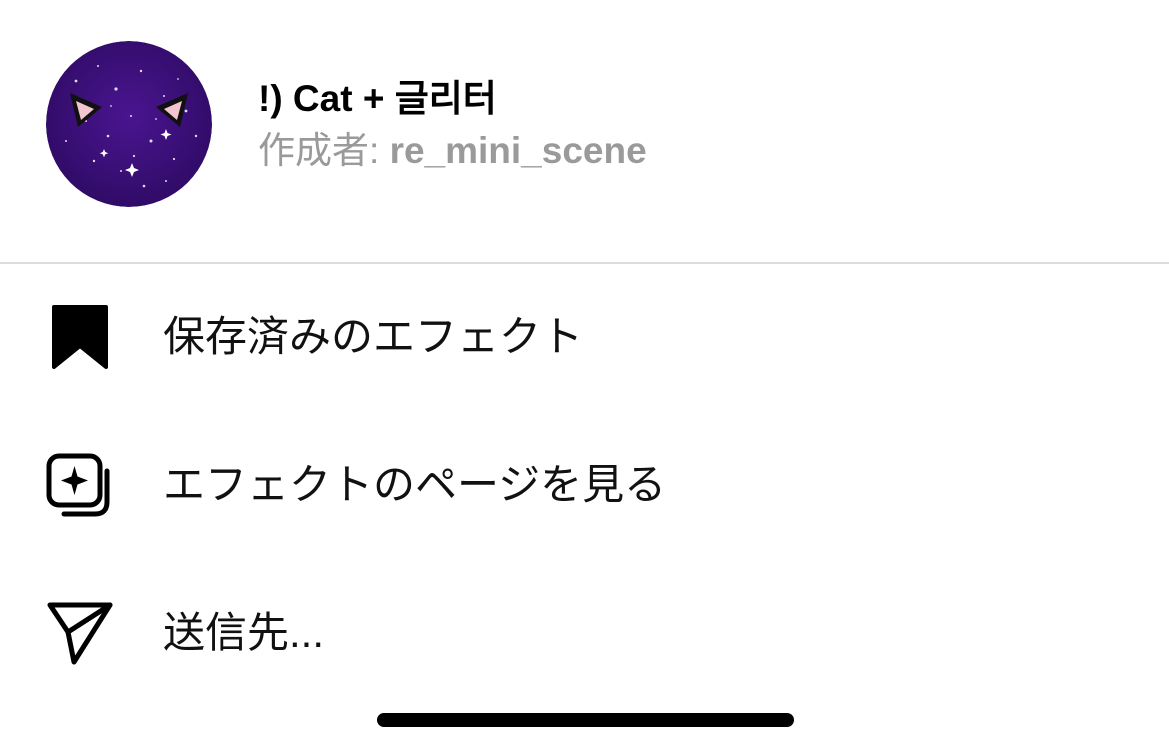 This screenshot has height=751, width=1169. I want to click on divider, so click(584, 263).